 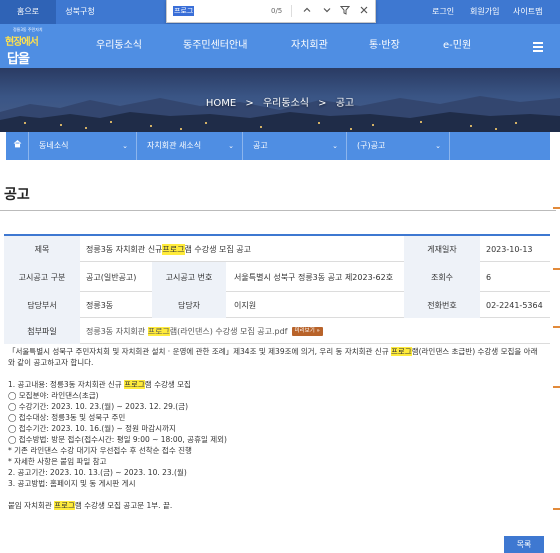 I want to click on preview-button-label: 미리보기, so click(x=304, y=330).